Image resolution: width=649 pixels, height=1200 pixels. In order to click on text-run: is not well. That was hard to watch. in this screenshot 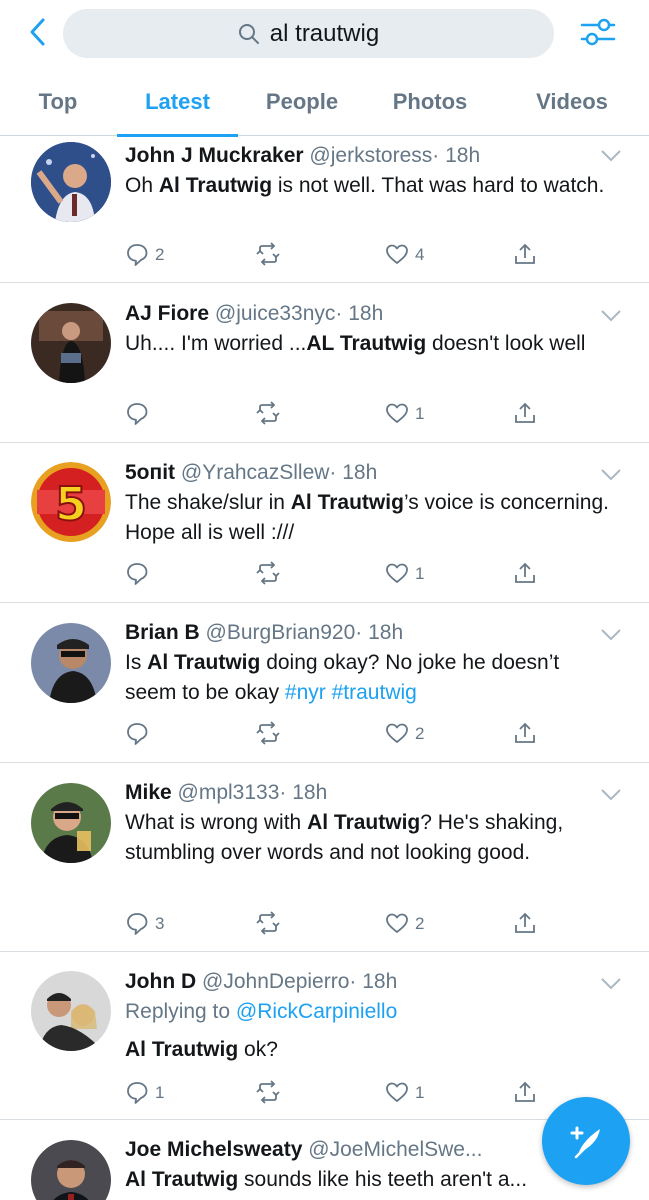, I will do `click(438, 185)`.